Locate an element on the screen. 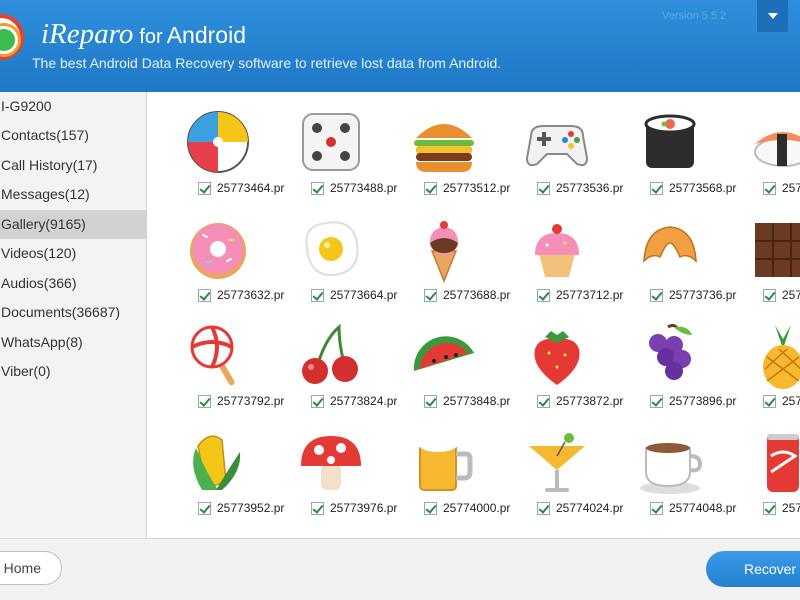 This screenshot has height=600, width=800. sidebar-item-gallery: Gallery(9165) is located at coordinates (73, 224).